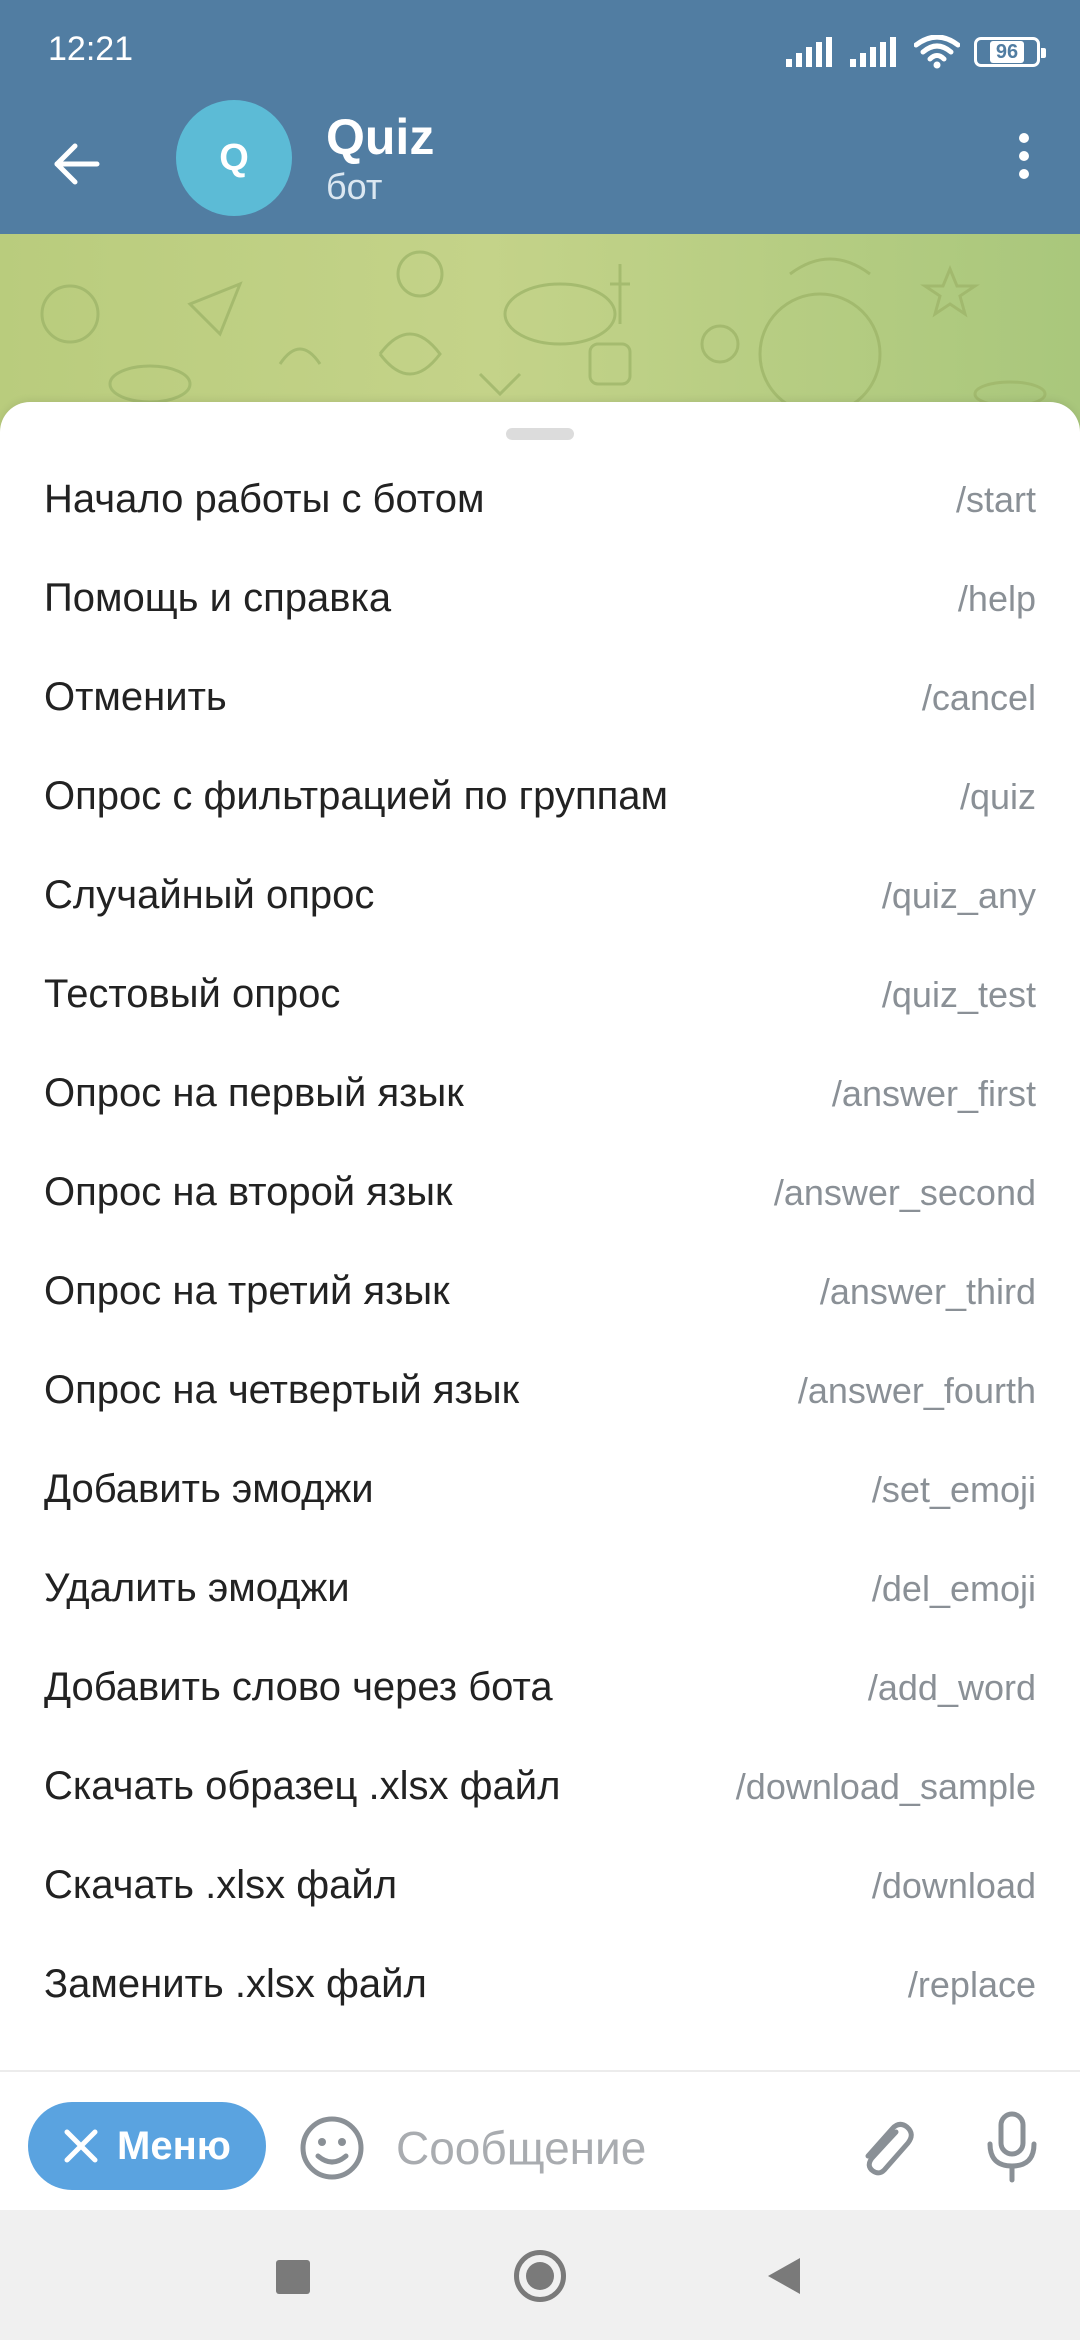 Image resolution: width=1080 pixels, height=2340 pixels. I want to click on drag-handle, so click(540, 434).